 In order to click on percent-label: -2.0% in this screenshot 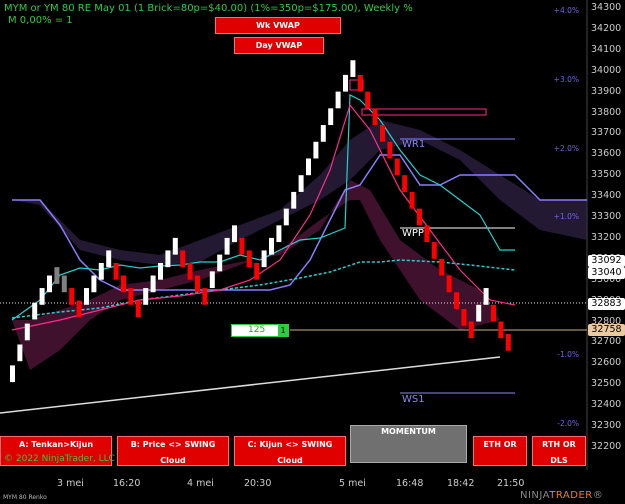, I will do `click(568, 423)`.